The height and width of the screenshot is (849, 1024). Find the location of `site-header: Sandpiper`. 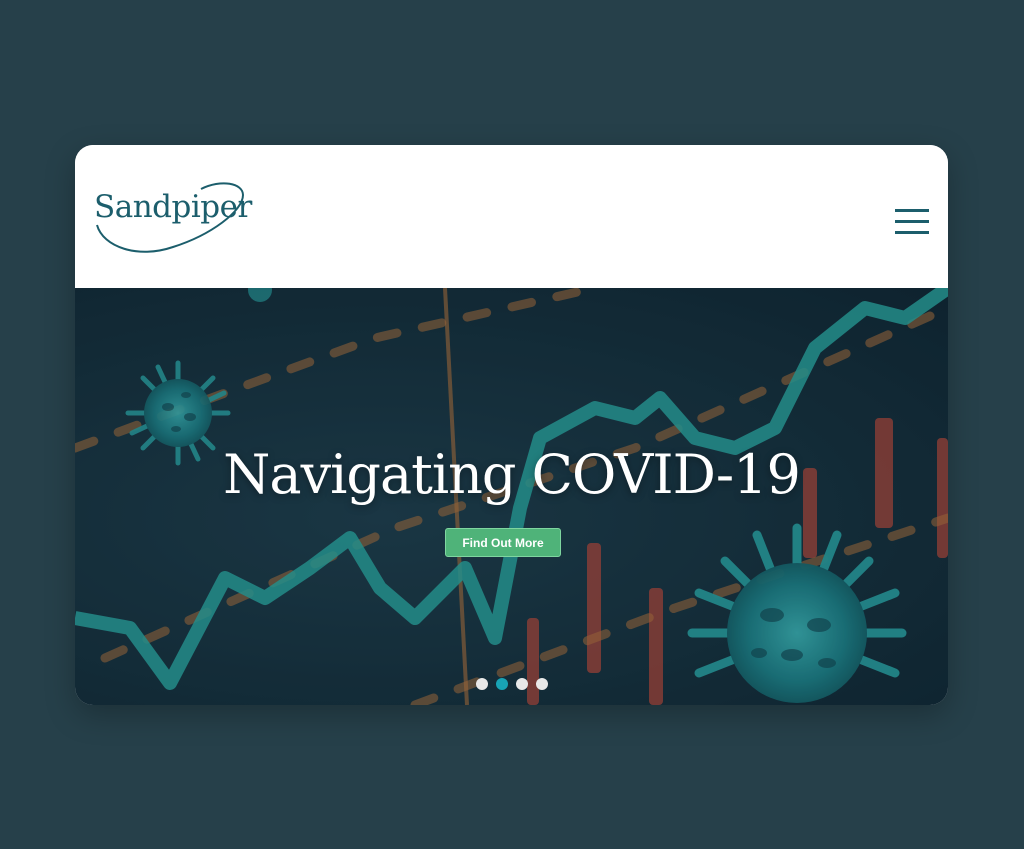

site-header: Sandpiper is located at coordinates (511, 216).